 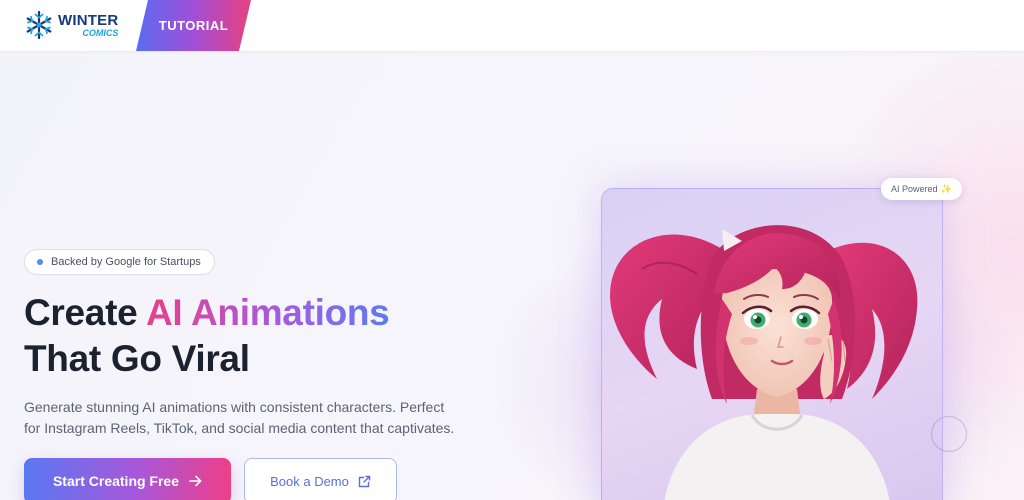 I want to click on brand-logo: WINTER COMICS, so click(x=71, y=25).